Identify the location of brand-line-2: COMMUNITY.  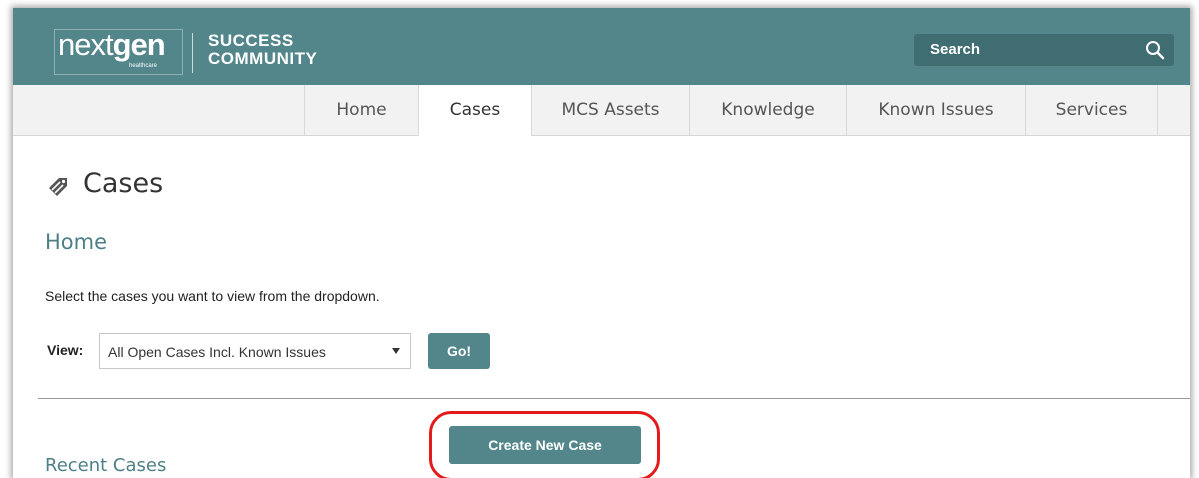
(263, 58).